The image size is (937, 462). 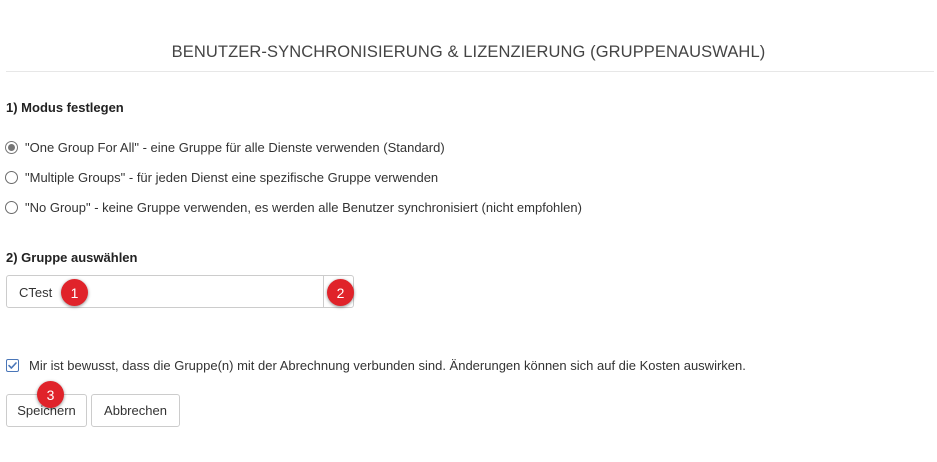 I want to click on confirmation-checkbox, so click(x=12, y=365).